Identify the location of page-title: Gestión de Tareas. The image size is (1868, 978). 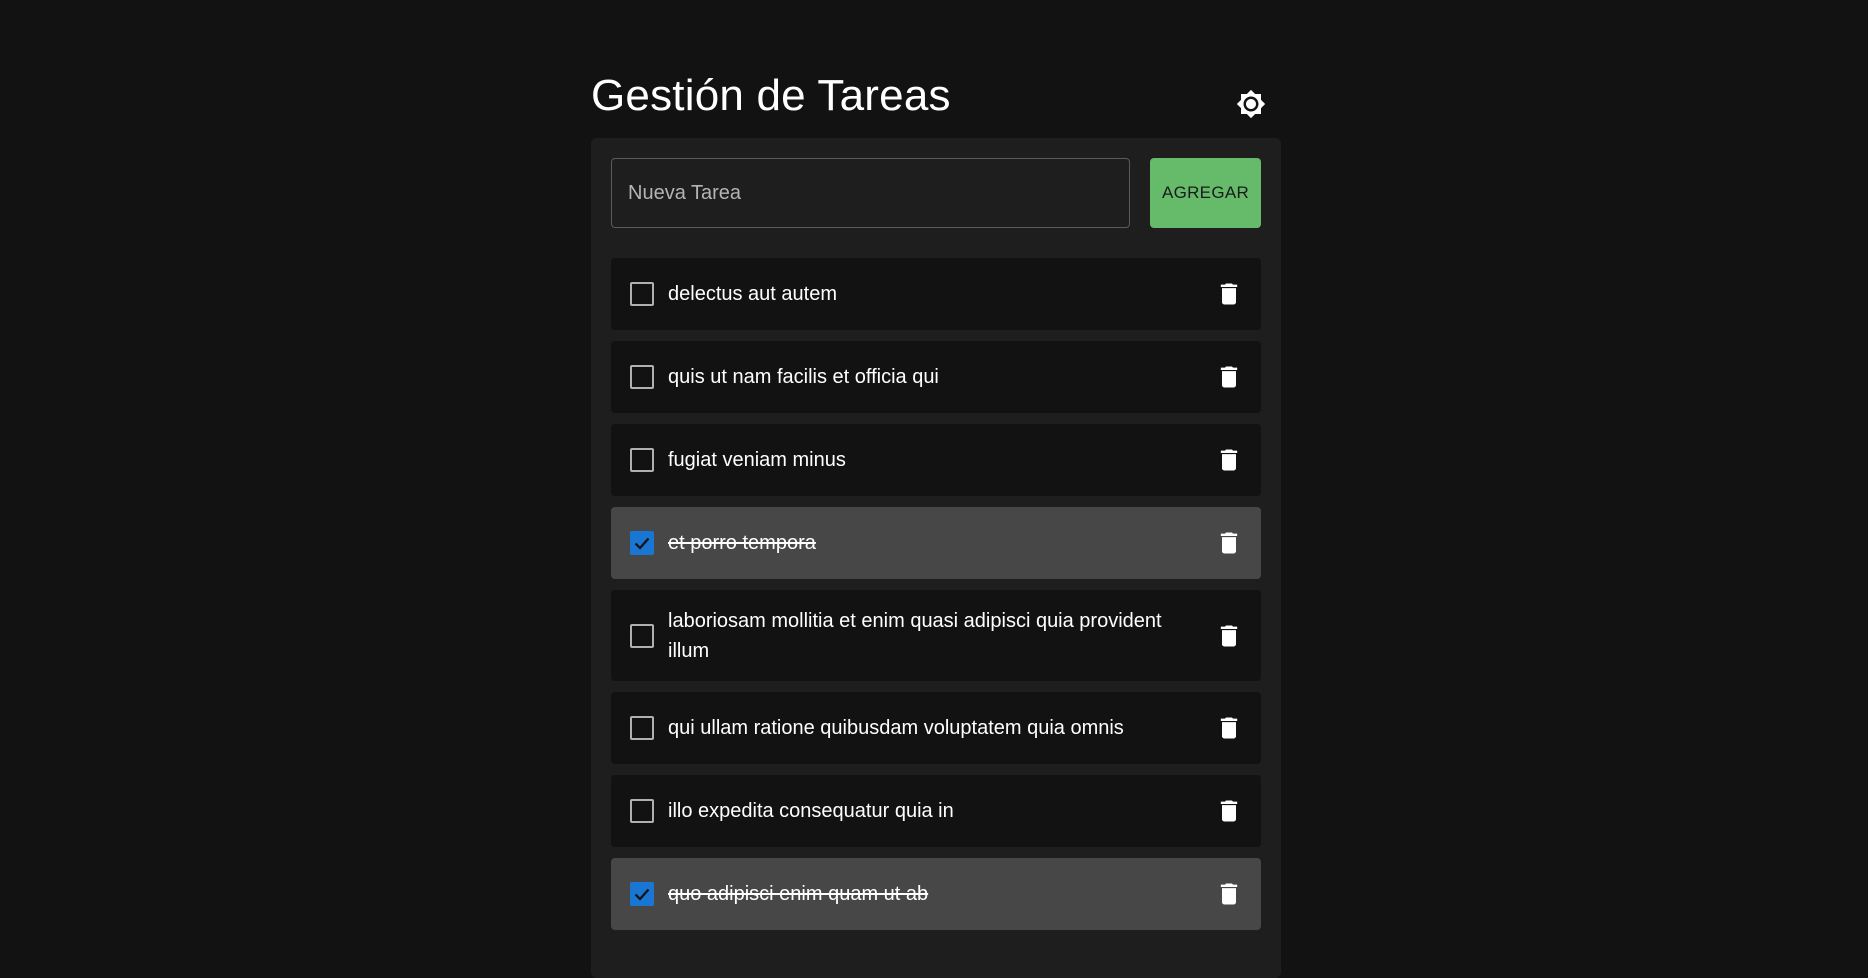
(771, 95).